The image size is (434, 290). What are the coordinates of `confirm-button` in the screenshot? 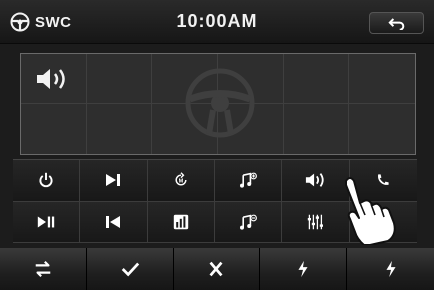 It's located at (130, 269).